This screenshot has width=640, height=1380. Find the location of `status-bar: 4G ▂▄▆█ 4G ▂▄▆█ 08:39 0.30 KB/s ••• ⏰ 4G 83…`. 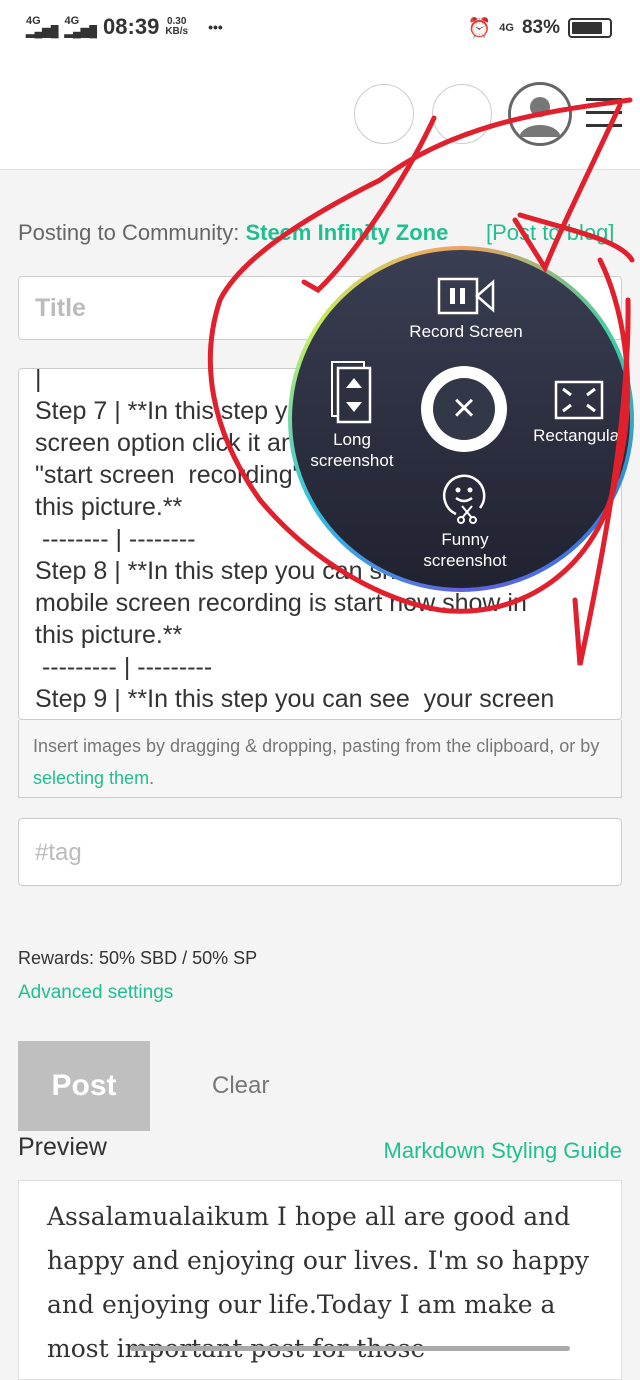

status-bar: 4G ▂▄▆█ 4G ▂▄▆█ 08:39 0.30 KB/s ••• ⏰ 4G 83… is located at coordinates (320, 30).